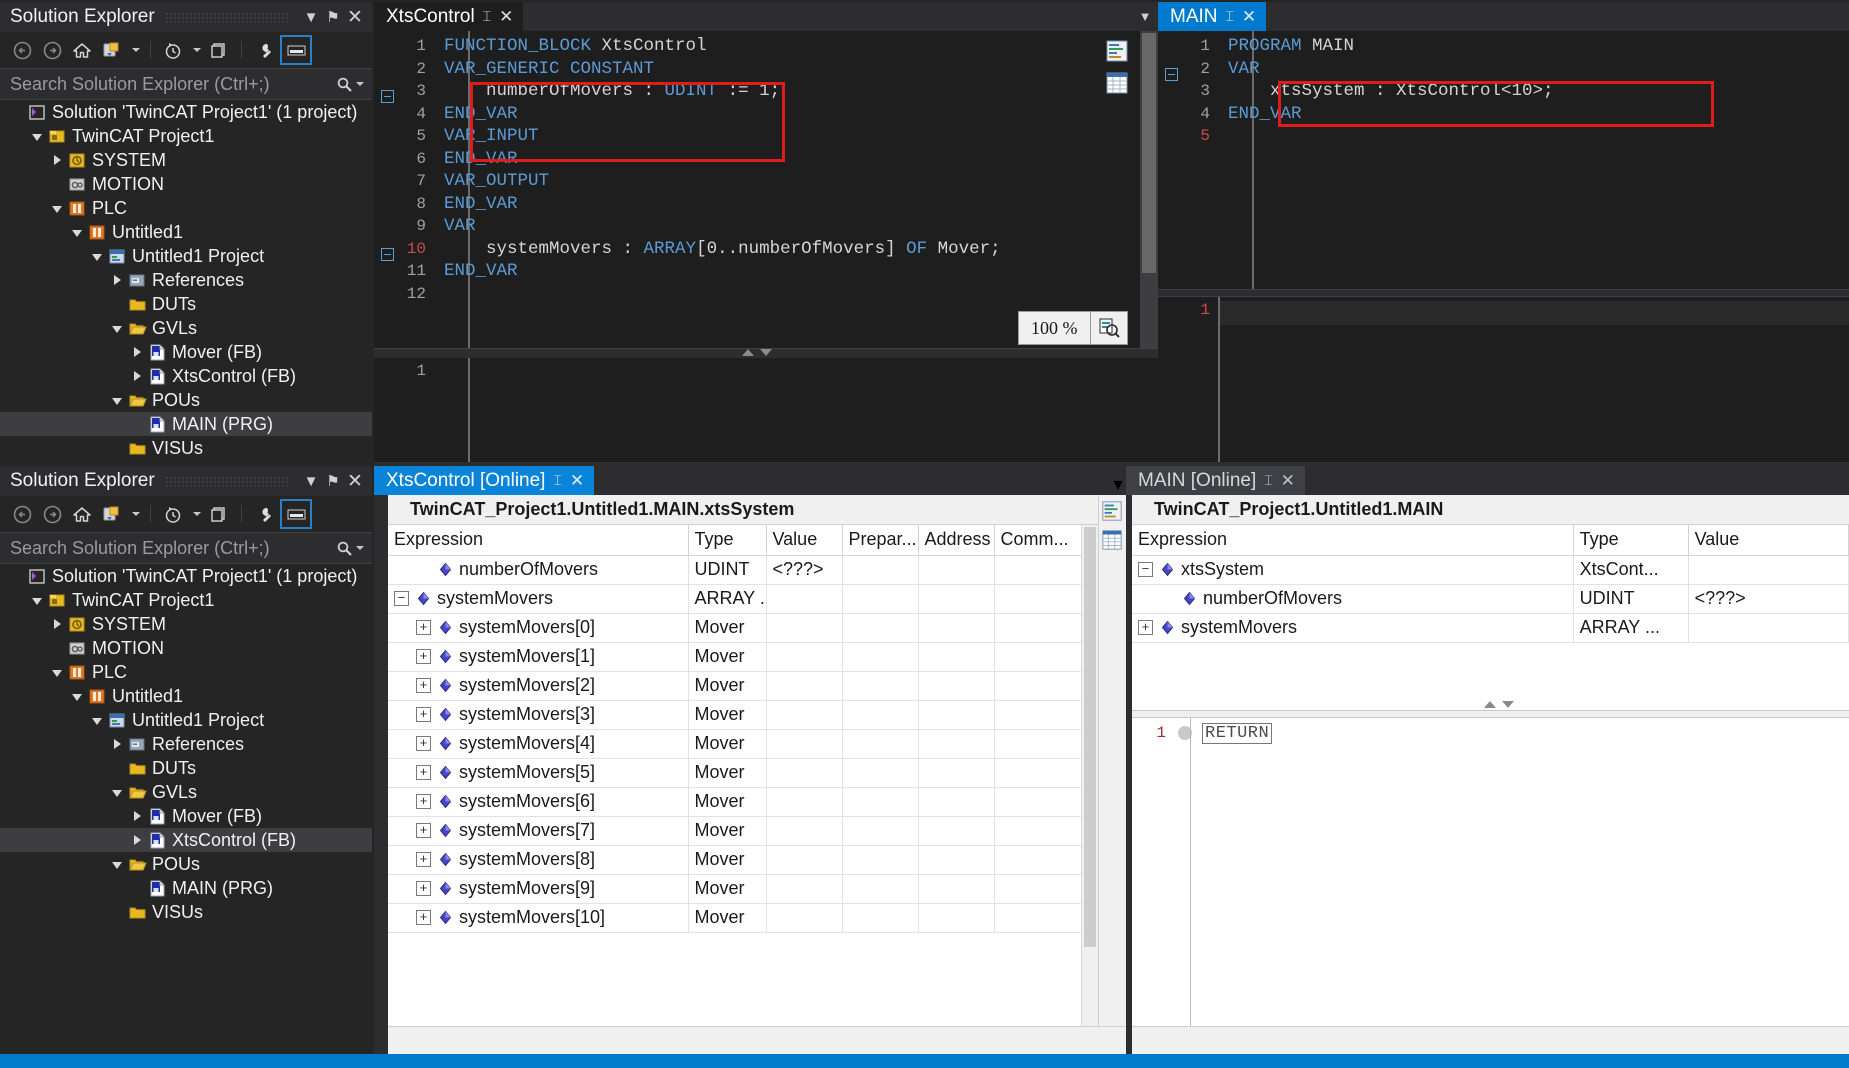 The width and height of the screenshot is (1849, 1068). I want to click on splitter-down-arrow-icon, so click(1508, 704).